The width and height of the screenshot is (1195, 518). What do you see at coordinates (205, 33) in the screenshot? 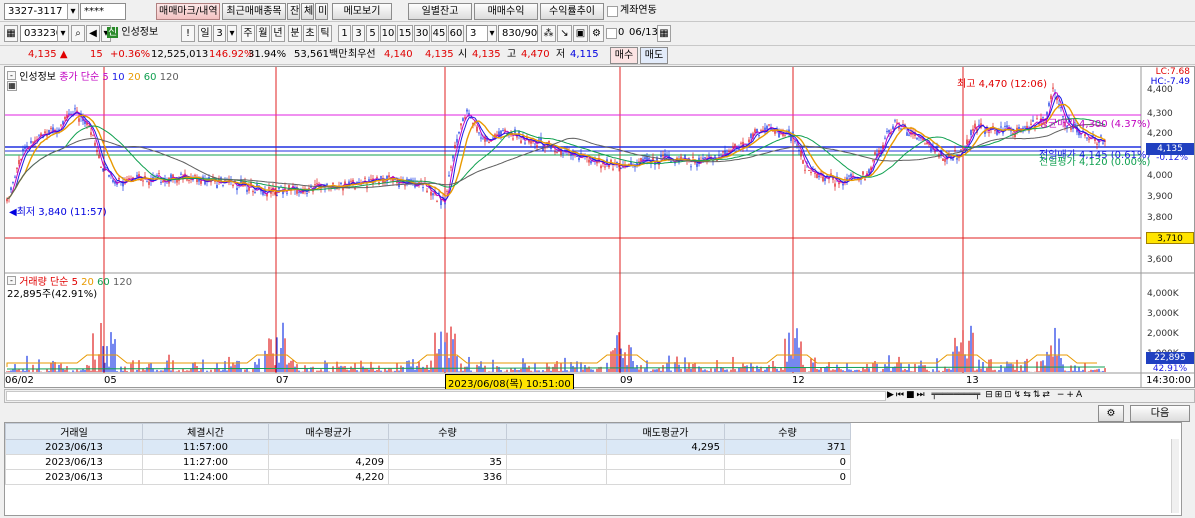
I see `day-button: 일` at bounding box center [205, 33].